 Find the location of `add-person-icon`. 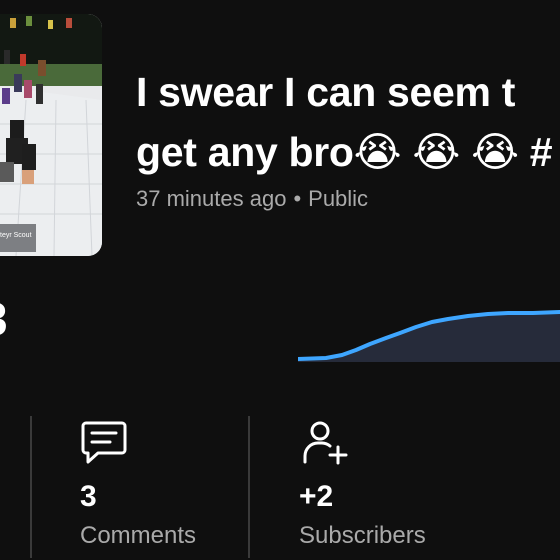

add-person-icon is located at coordinates (325, 443).